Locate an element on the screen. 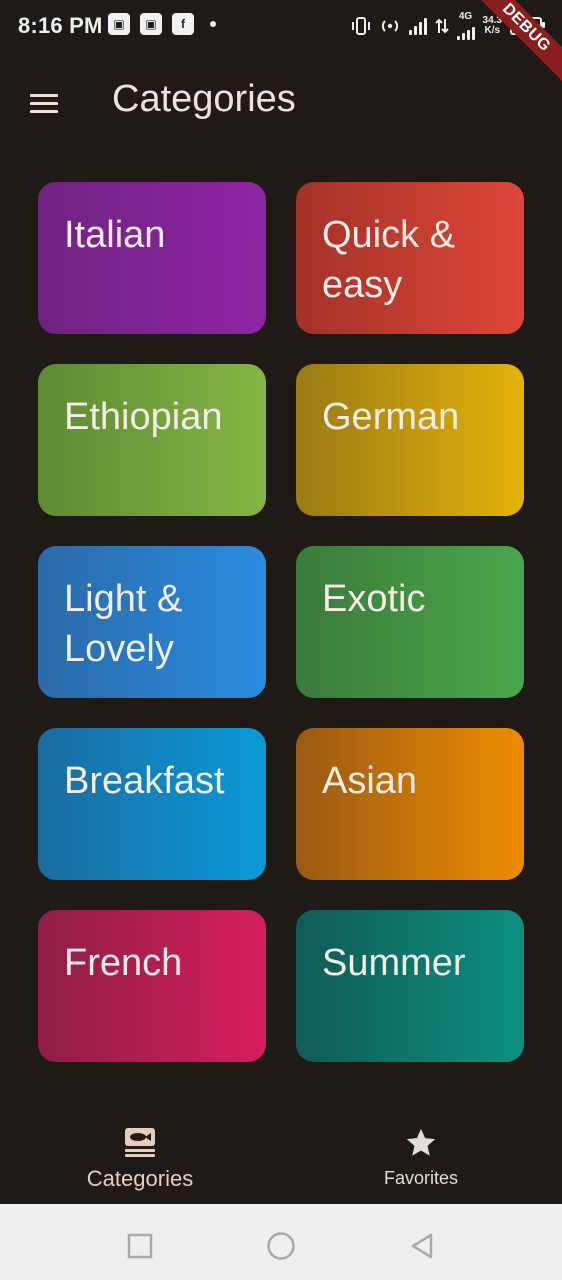  set-meal-icon is located at coordinates (140, 1142).